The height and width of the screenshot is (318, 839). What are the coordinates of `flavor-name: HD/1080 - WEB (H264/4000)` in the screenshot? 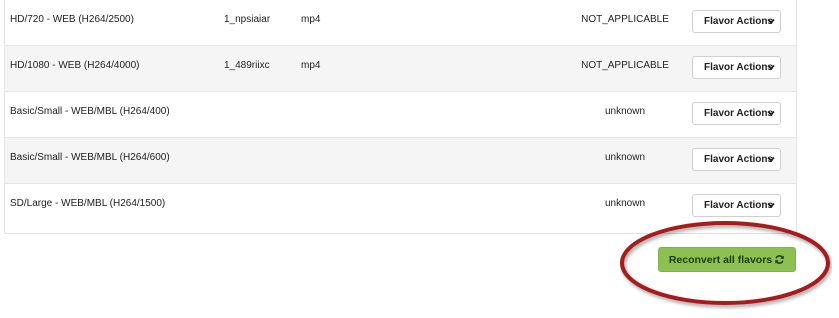 It's located at (75, 65).